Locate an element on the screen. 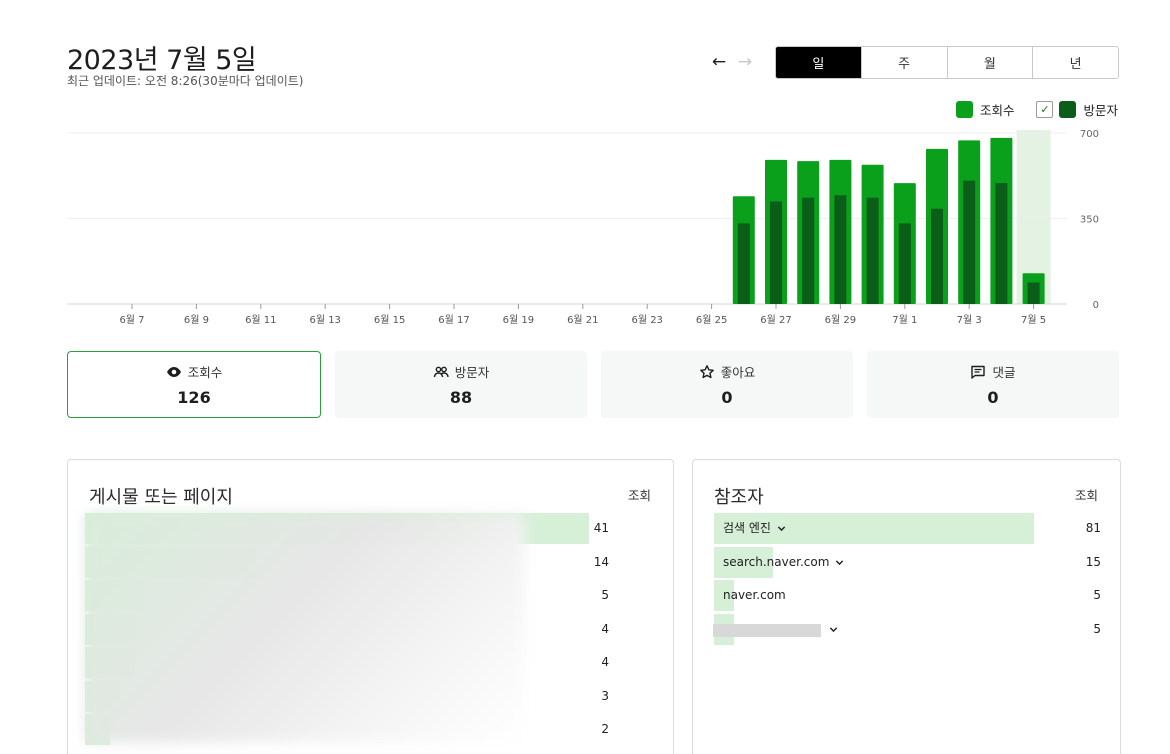 The height and width of the screenshot is (754, 1170). comment-icon is located at coordinates (978, 372).